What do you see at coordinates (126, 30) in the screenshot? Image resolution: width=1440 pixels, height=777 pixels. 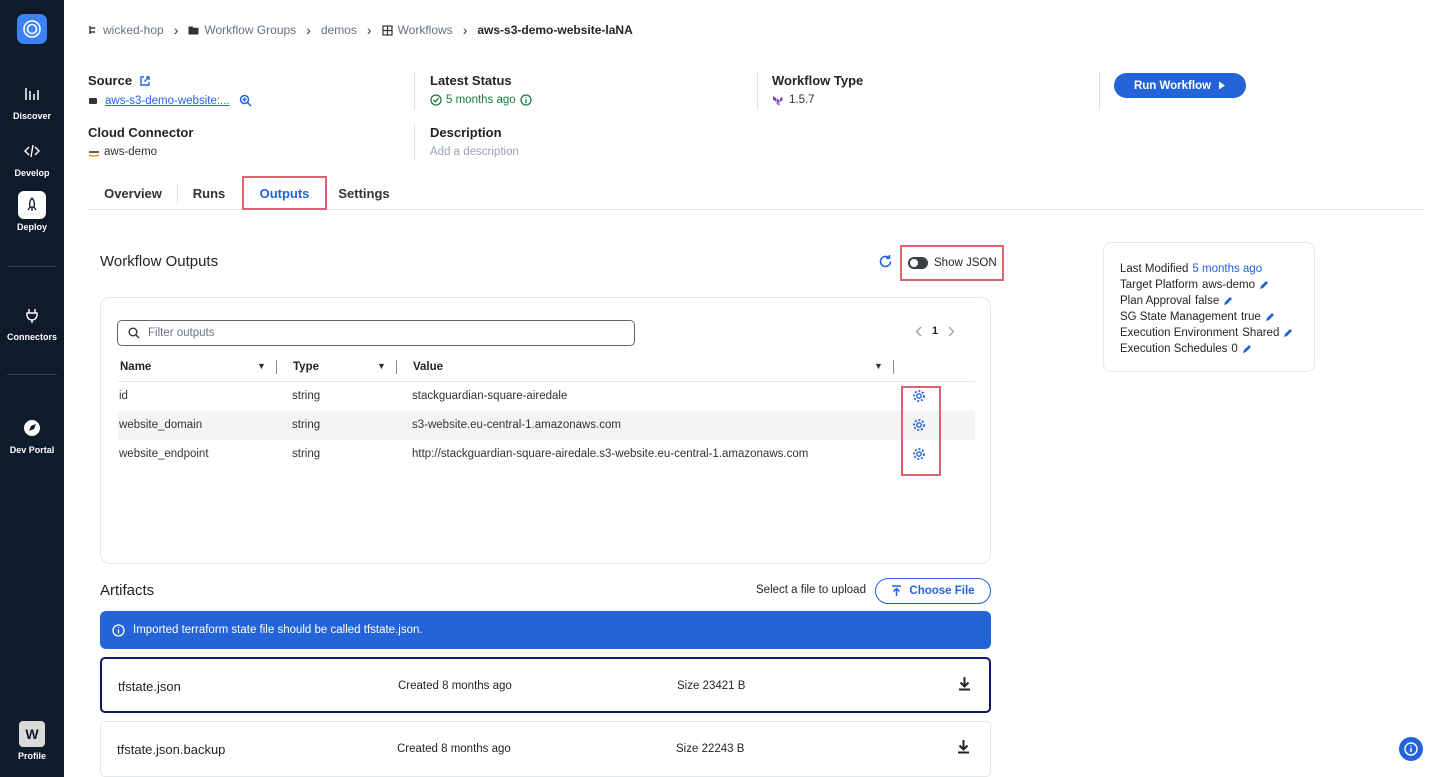 I see `breadcrumb-org: wicked-hop` at bounding box center [126, 30].